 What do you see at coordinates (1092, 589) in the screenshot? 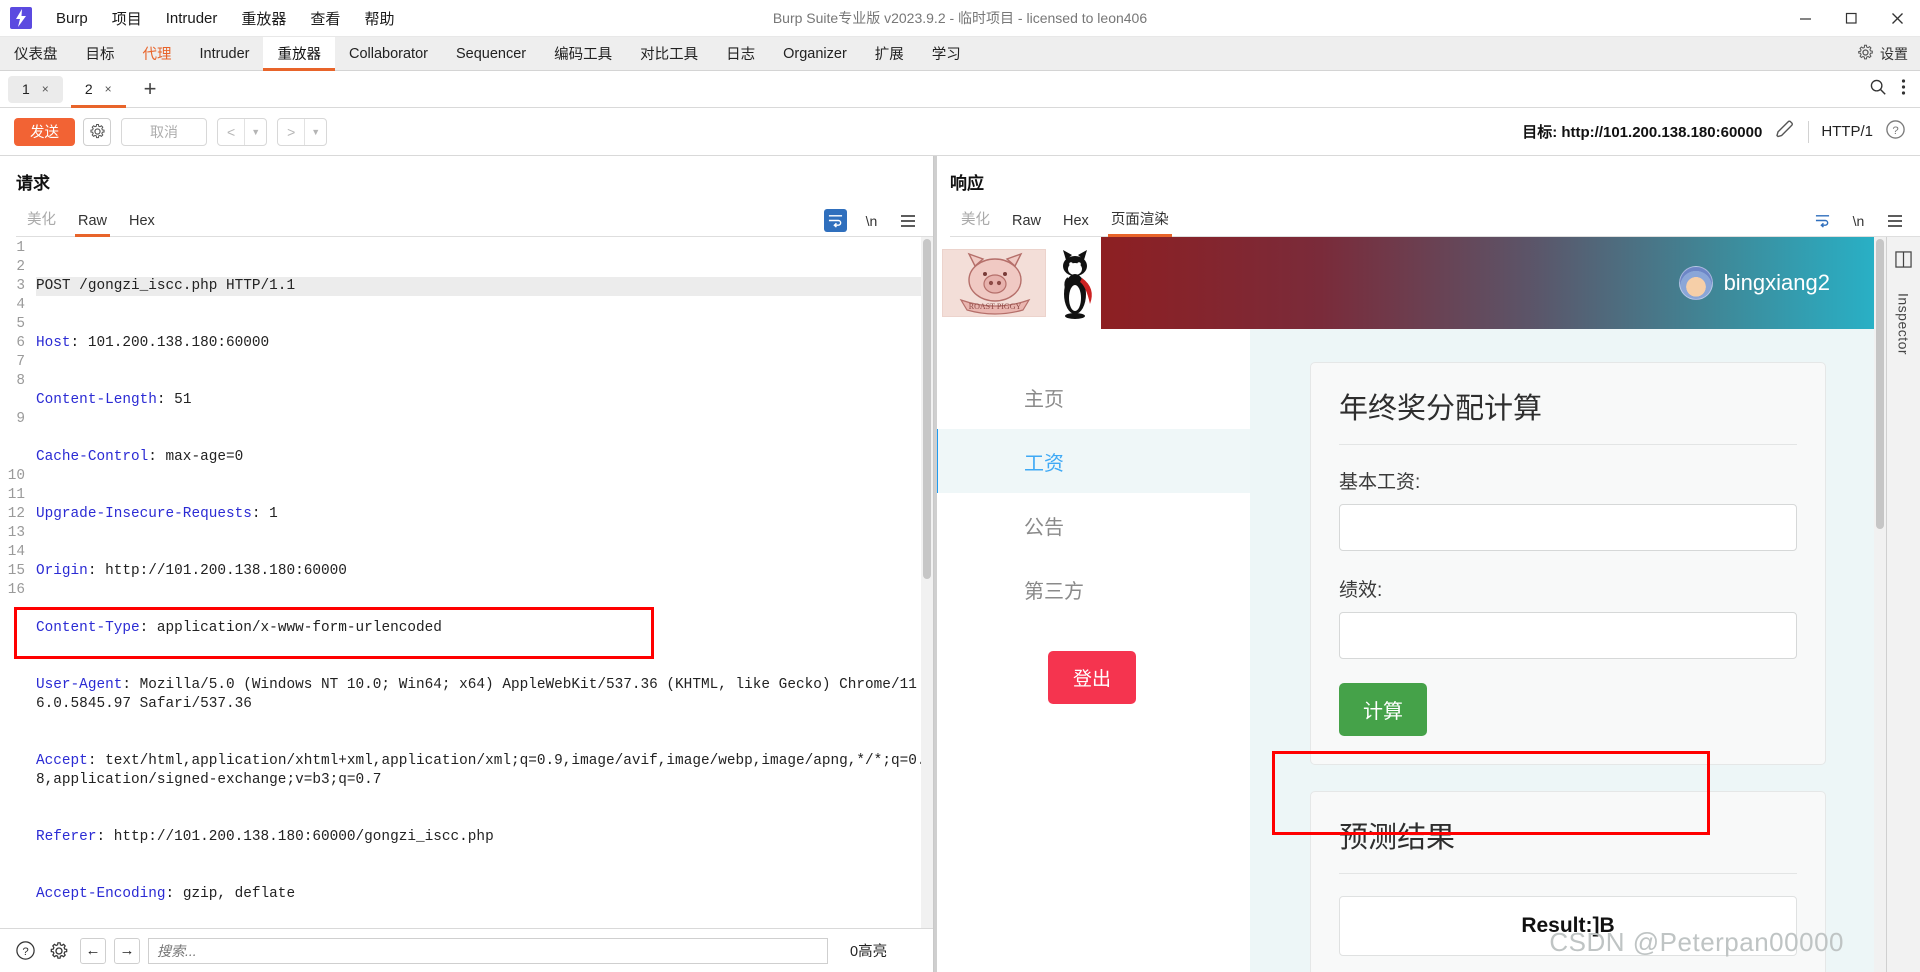
I see `nav-item-thirdparty: 第三方` at bounding box center [1092, 589].